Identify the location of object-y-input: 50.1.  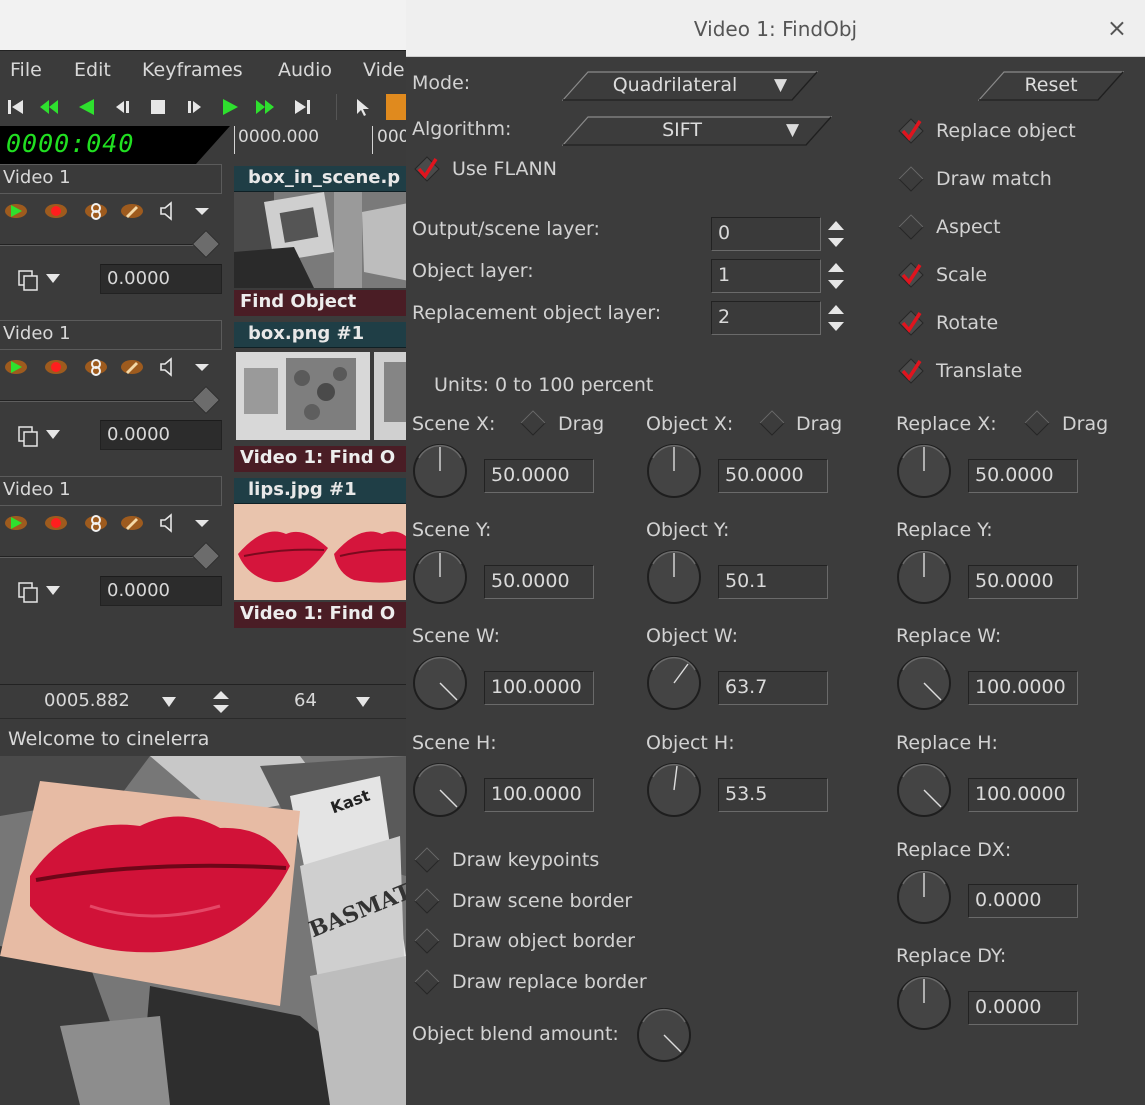
(773, 582).